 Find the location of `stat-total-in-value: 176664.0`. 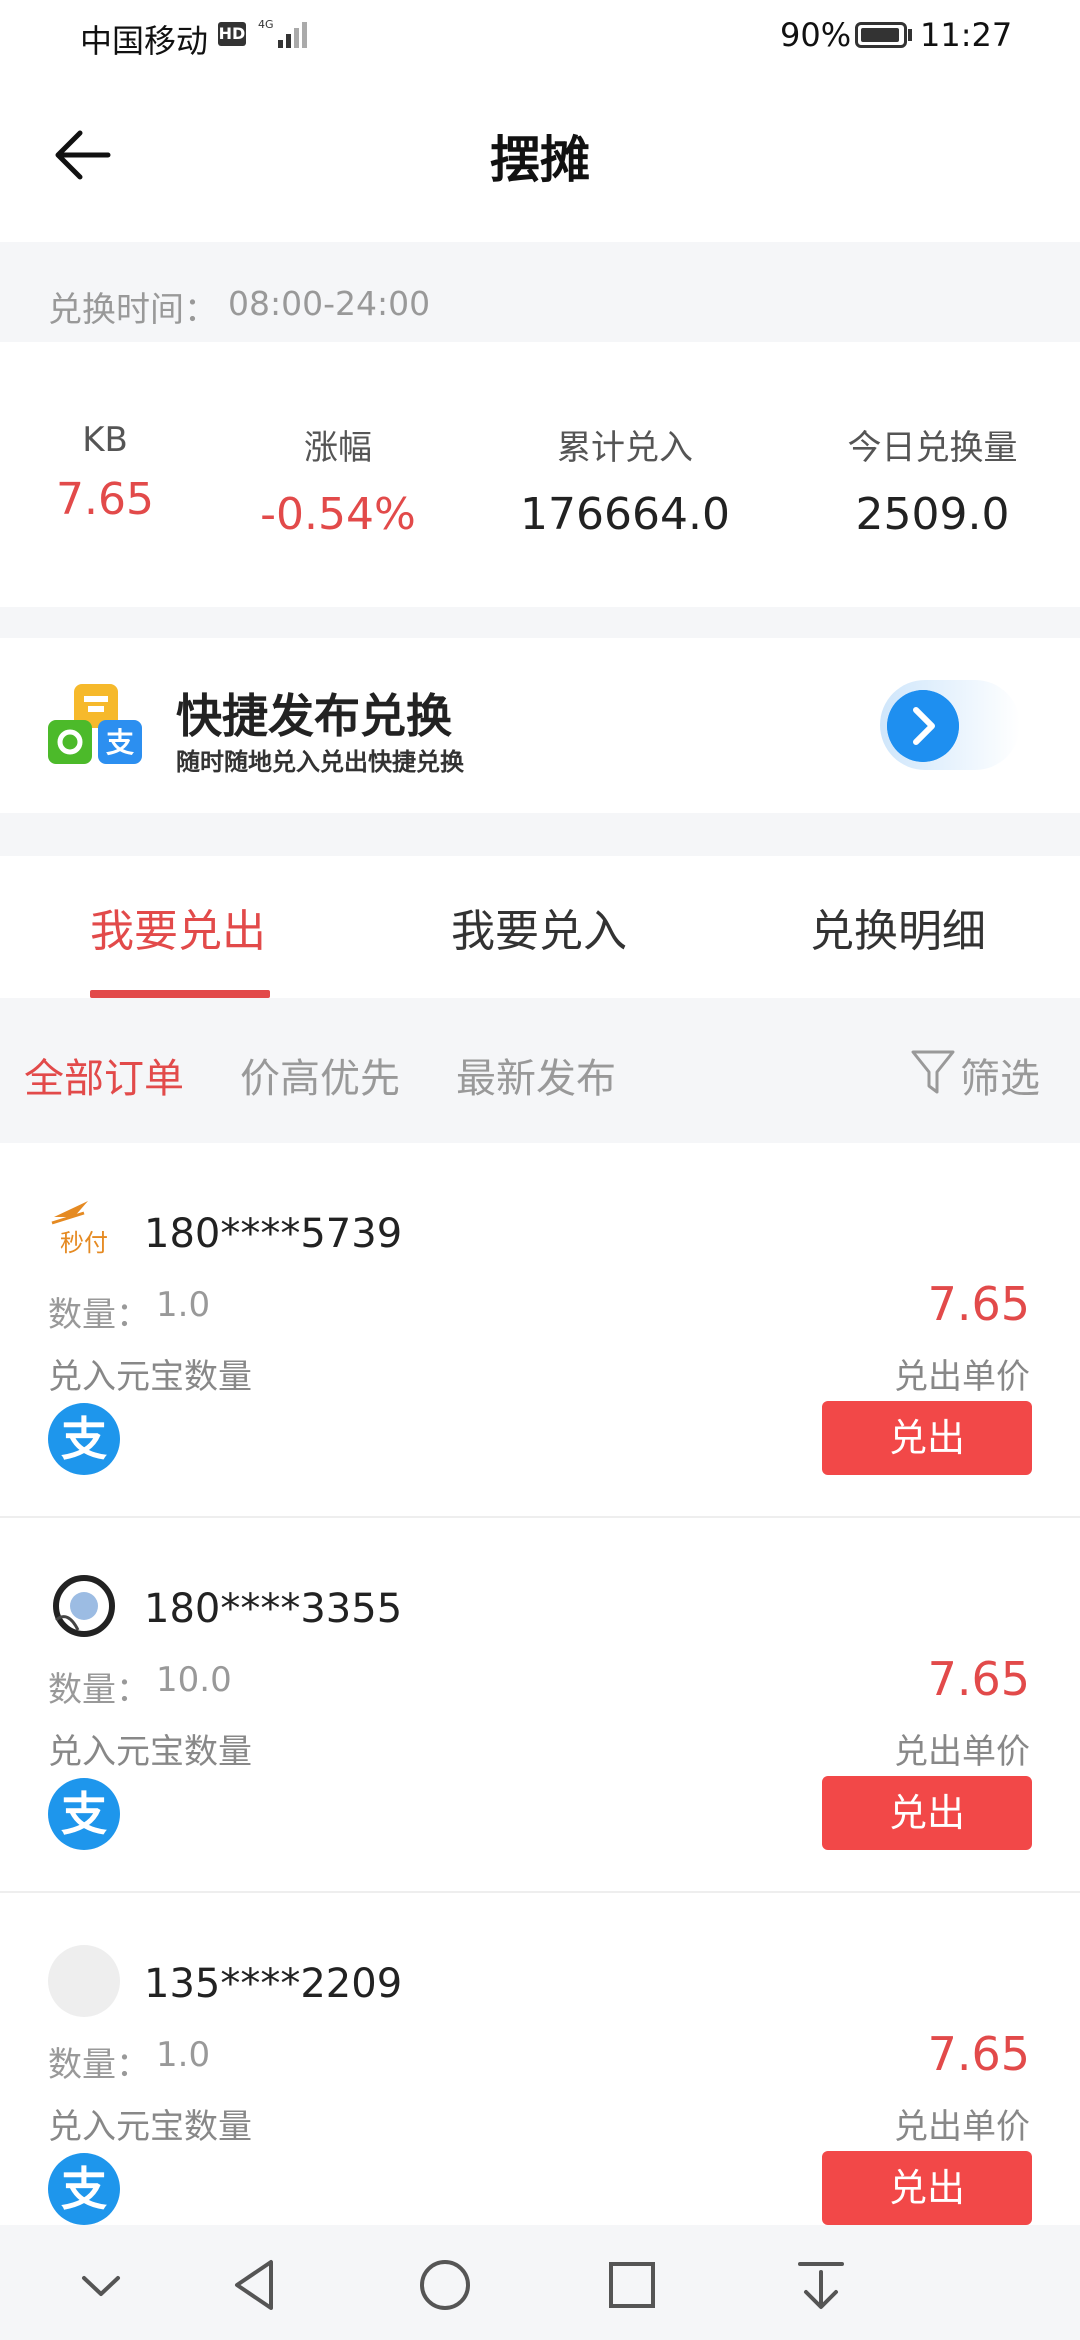

stat-total-in-value: 176664.0 is located at coordinates (625, 514).